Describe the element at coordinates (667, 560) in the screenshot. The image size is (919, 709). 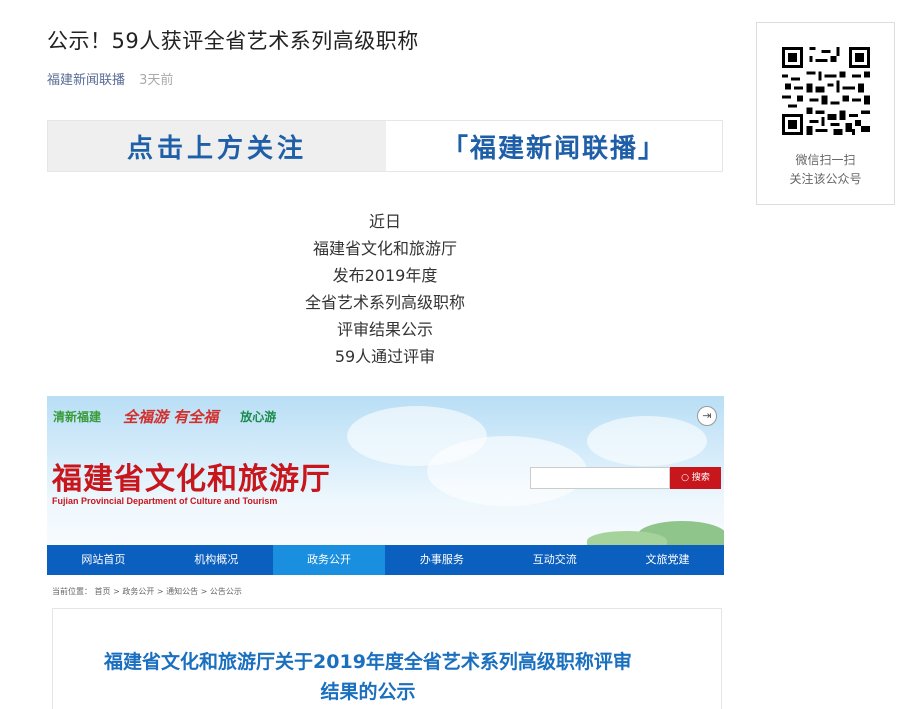
I see `nav-party: 文旅党建` at that location.